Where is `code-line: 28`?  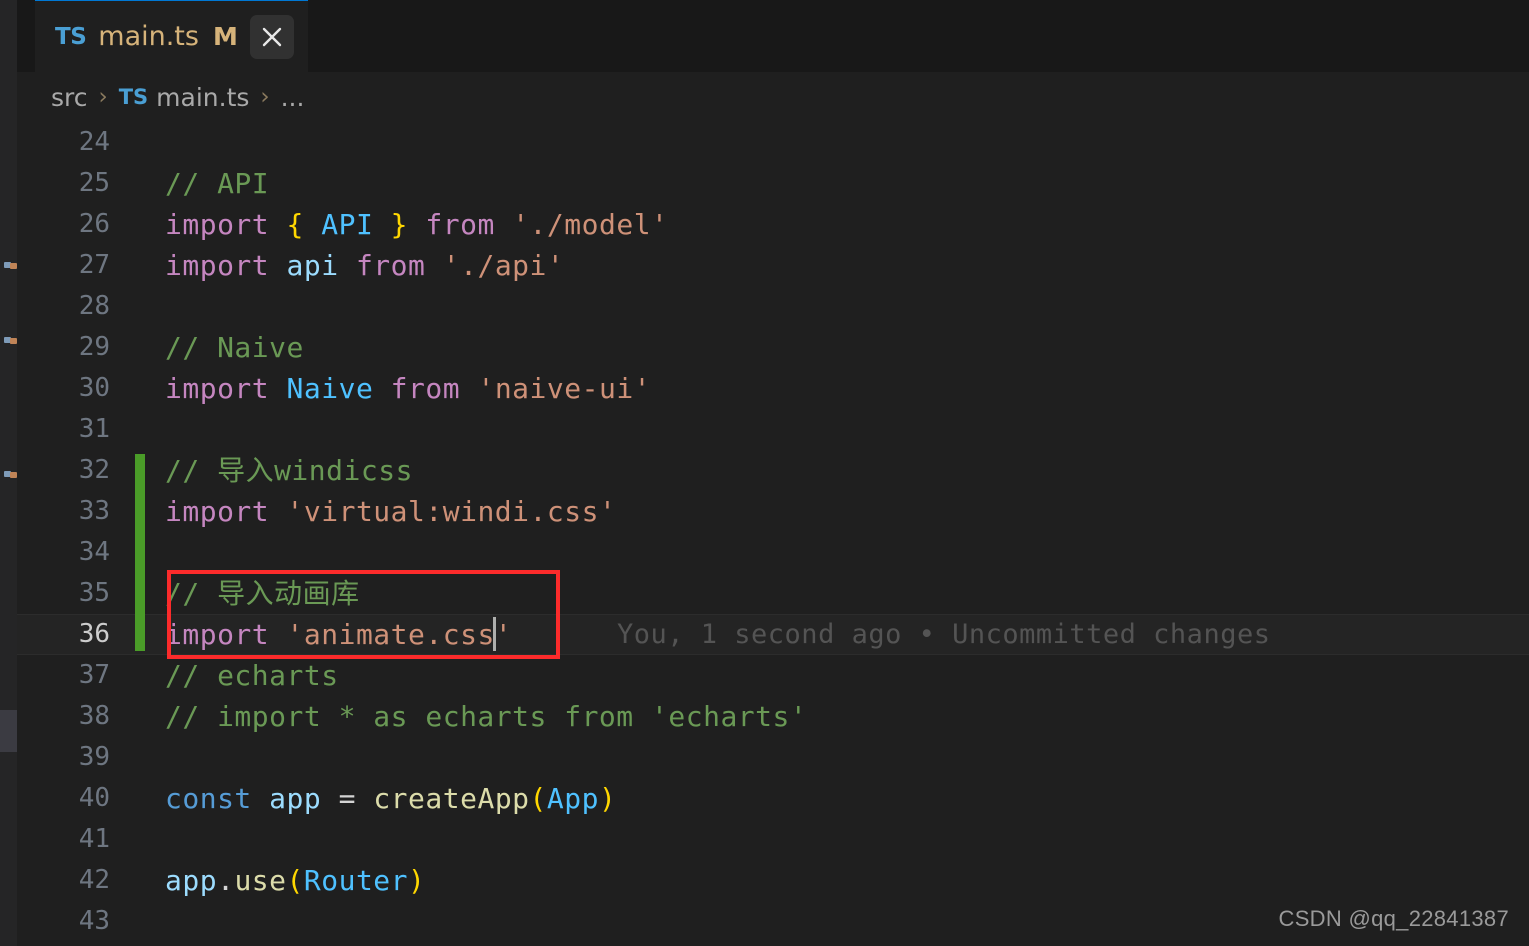 code-line: 28 is located at coordinates (773, 306).